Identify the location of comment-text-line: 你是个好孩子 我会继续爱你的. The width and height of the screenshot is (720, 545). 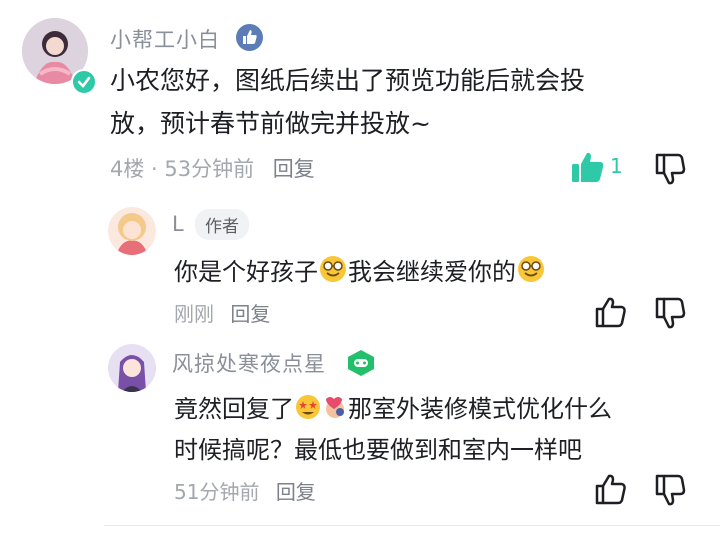
(360, 274).